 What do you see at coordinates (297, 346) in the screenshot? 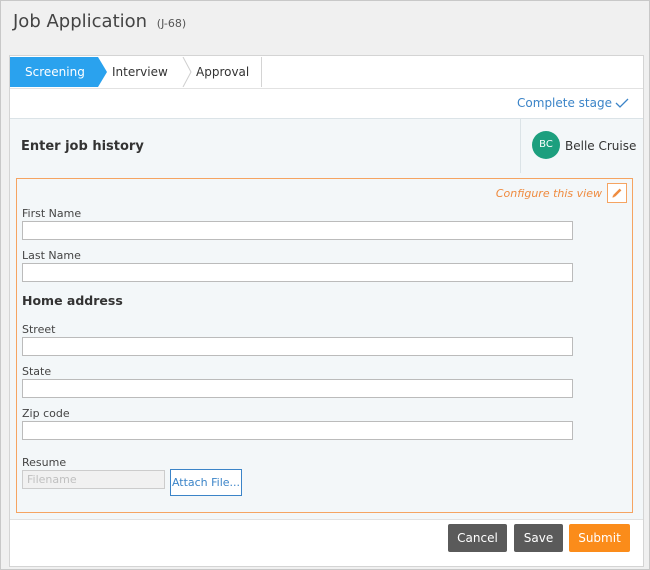
I see `street-field` at bounding box center [297, 346].